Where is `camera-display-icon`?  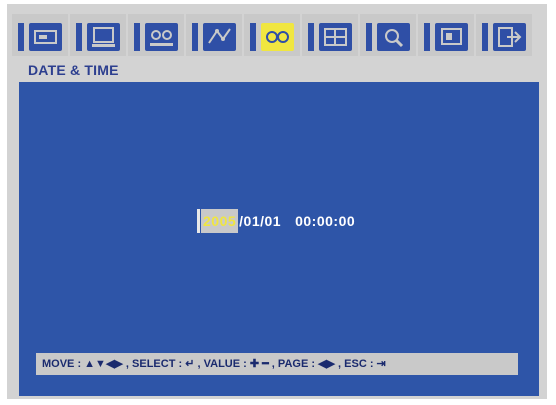 camera-display-icon is located at coordinates (45, 37).